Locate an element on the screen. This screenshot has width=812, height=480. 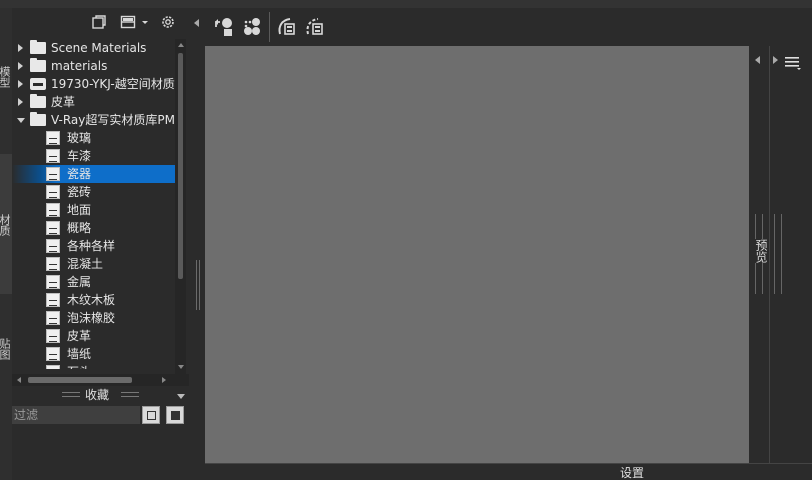
filter-option-button is located at coordinates (151, 415).